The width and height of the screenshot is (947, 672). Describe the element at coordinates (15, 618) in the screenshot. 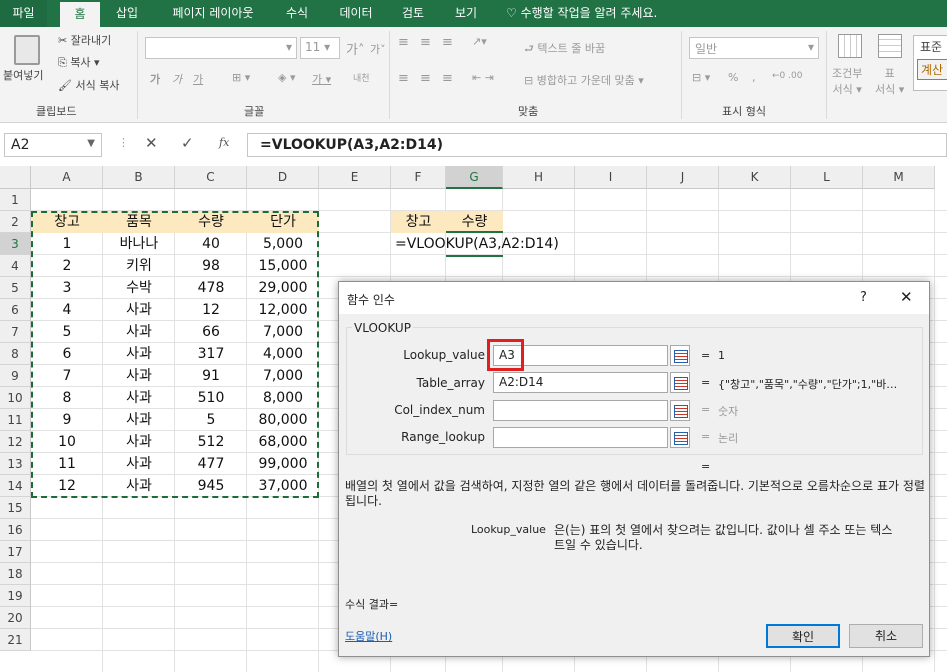

I see `row-header: 20` at that location.